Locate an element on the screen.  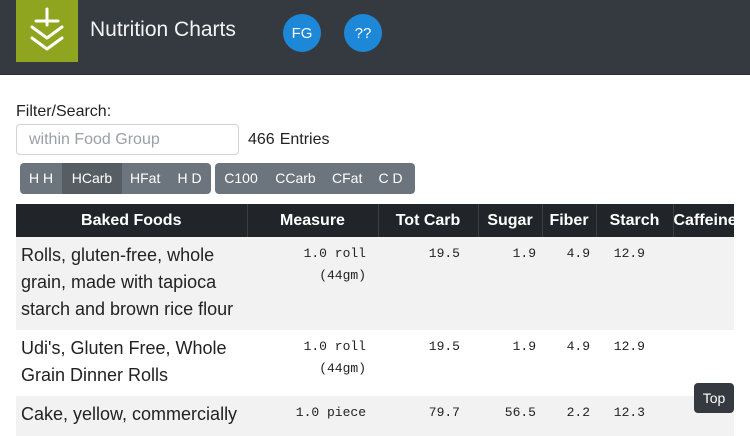
measure-cell: 1.0 piece is located at coordinates (312, 416).